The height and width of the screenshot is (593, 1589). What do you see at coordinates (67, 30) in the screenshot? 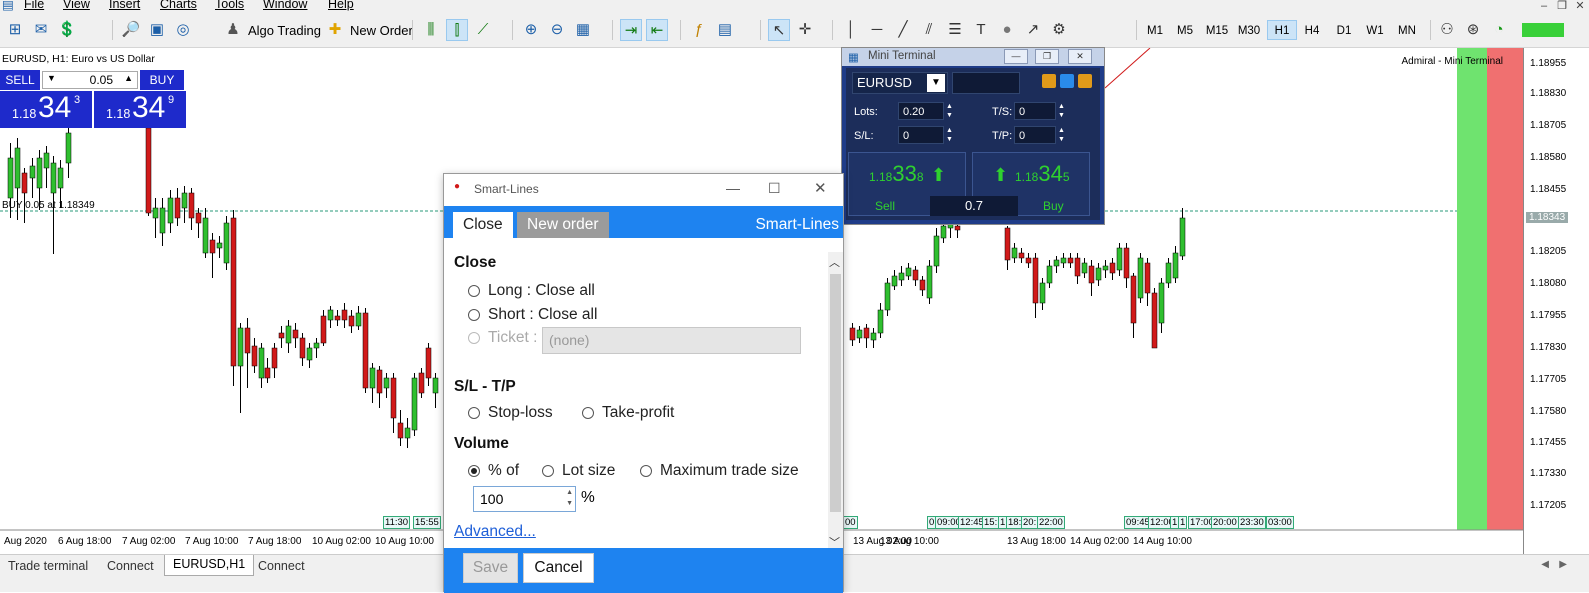
I see `market-watch-icon: 💲` at bounding box center [67, 30].